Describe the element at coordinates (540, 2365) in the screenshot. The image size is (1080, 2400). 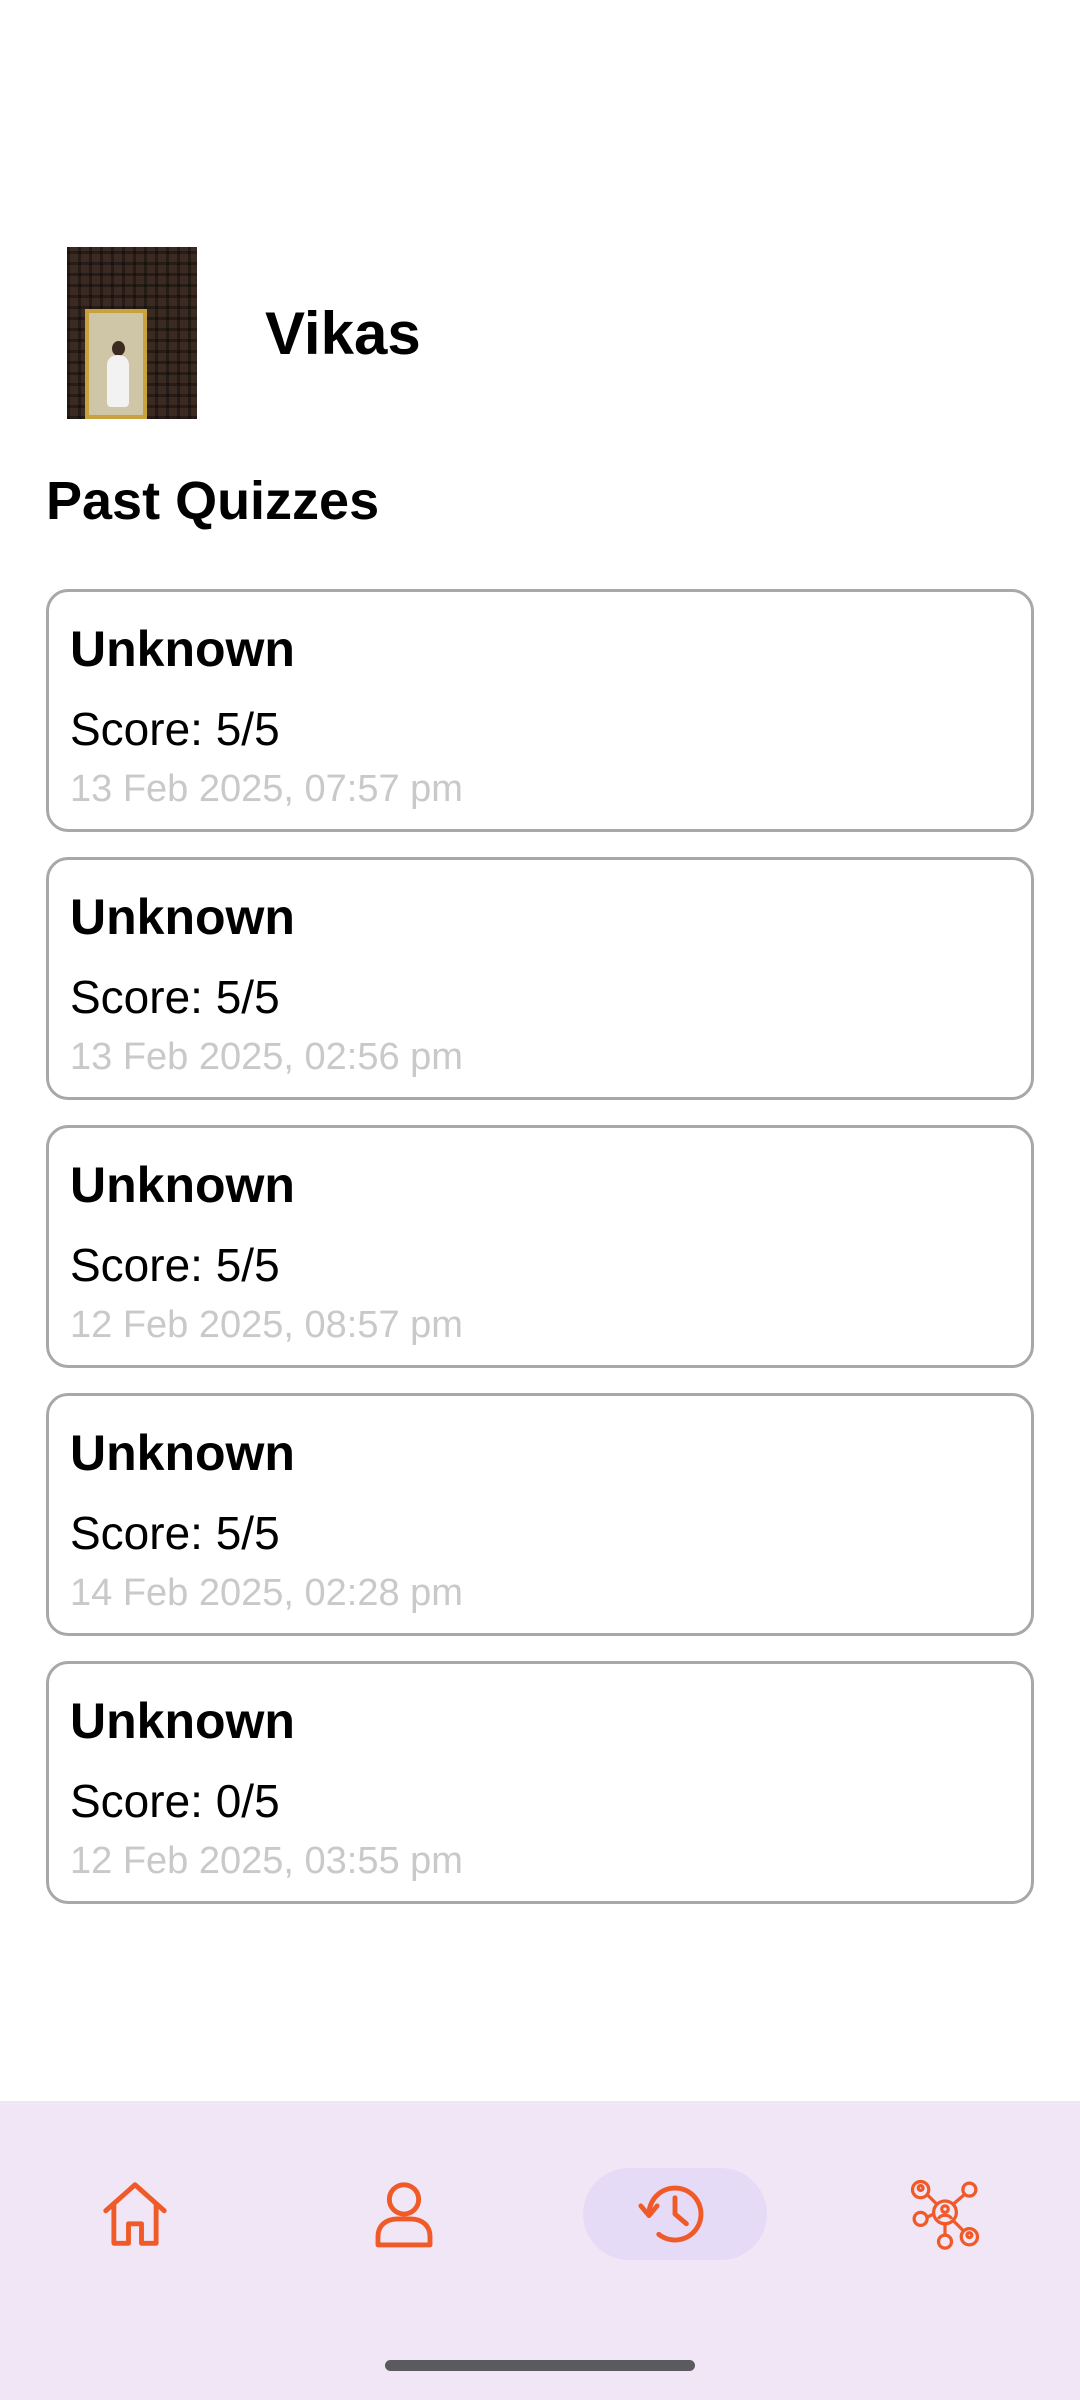
I see `home-indicator` at that location.